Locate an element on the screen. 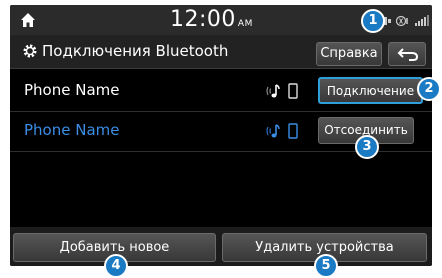 Image resolution: width=442 pixels, height=278 pixels. callout-3: 3 is located at coordinates (367, 147).